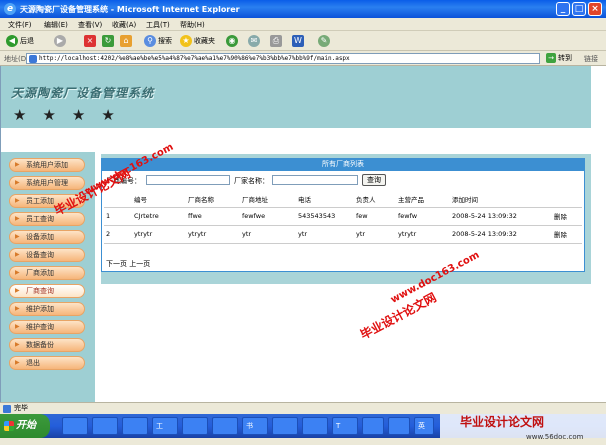 The image size is (606, 445). I want to click on stop-icon: ×, so click(90, 41).